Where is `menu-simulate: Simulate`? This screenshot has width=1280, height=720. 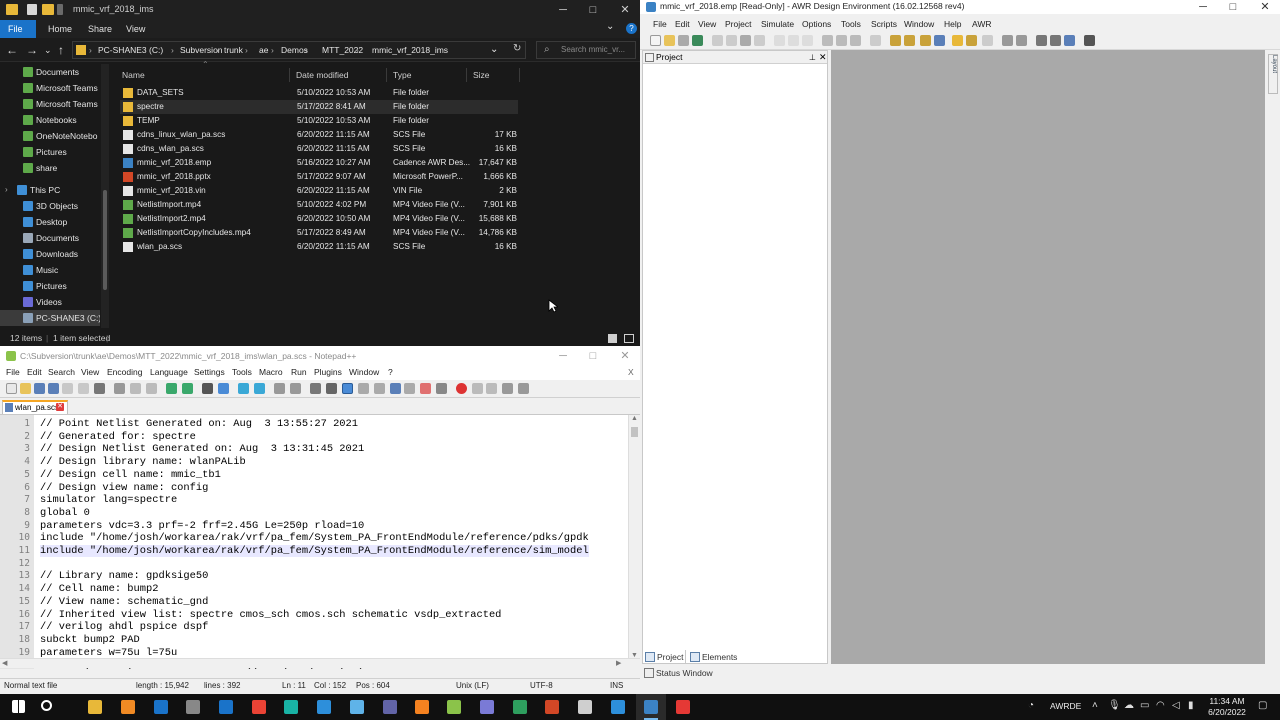
menu-simulate: Simulate is located at coordinates (777, 24).